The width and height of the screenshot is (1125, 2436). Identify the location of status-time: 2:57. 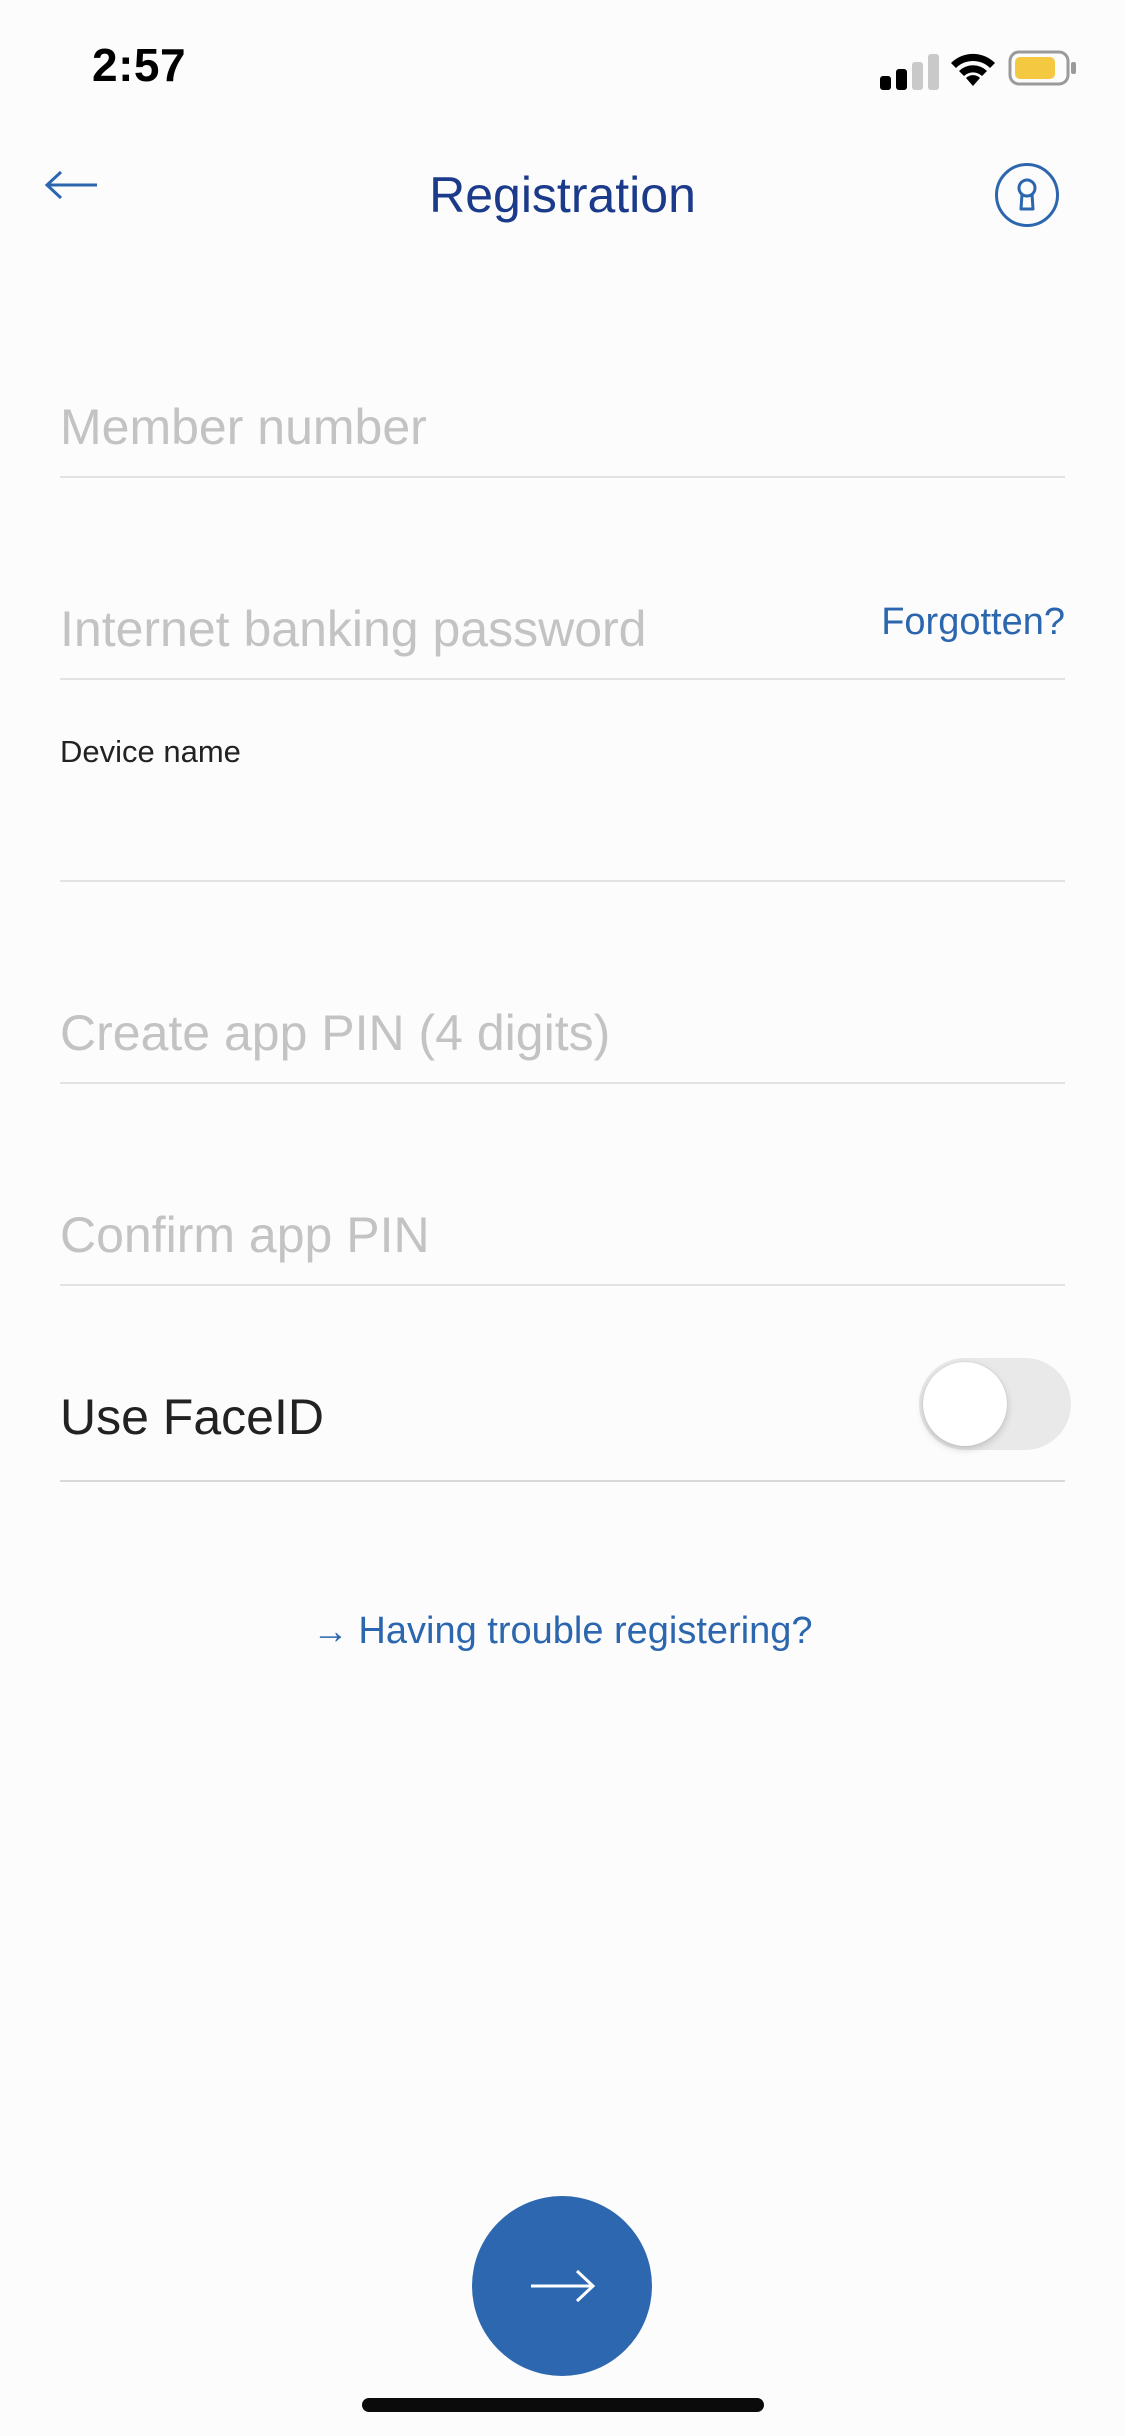
(139, 65).